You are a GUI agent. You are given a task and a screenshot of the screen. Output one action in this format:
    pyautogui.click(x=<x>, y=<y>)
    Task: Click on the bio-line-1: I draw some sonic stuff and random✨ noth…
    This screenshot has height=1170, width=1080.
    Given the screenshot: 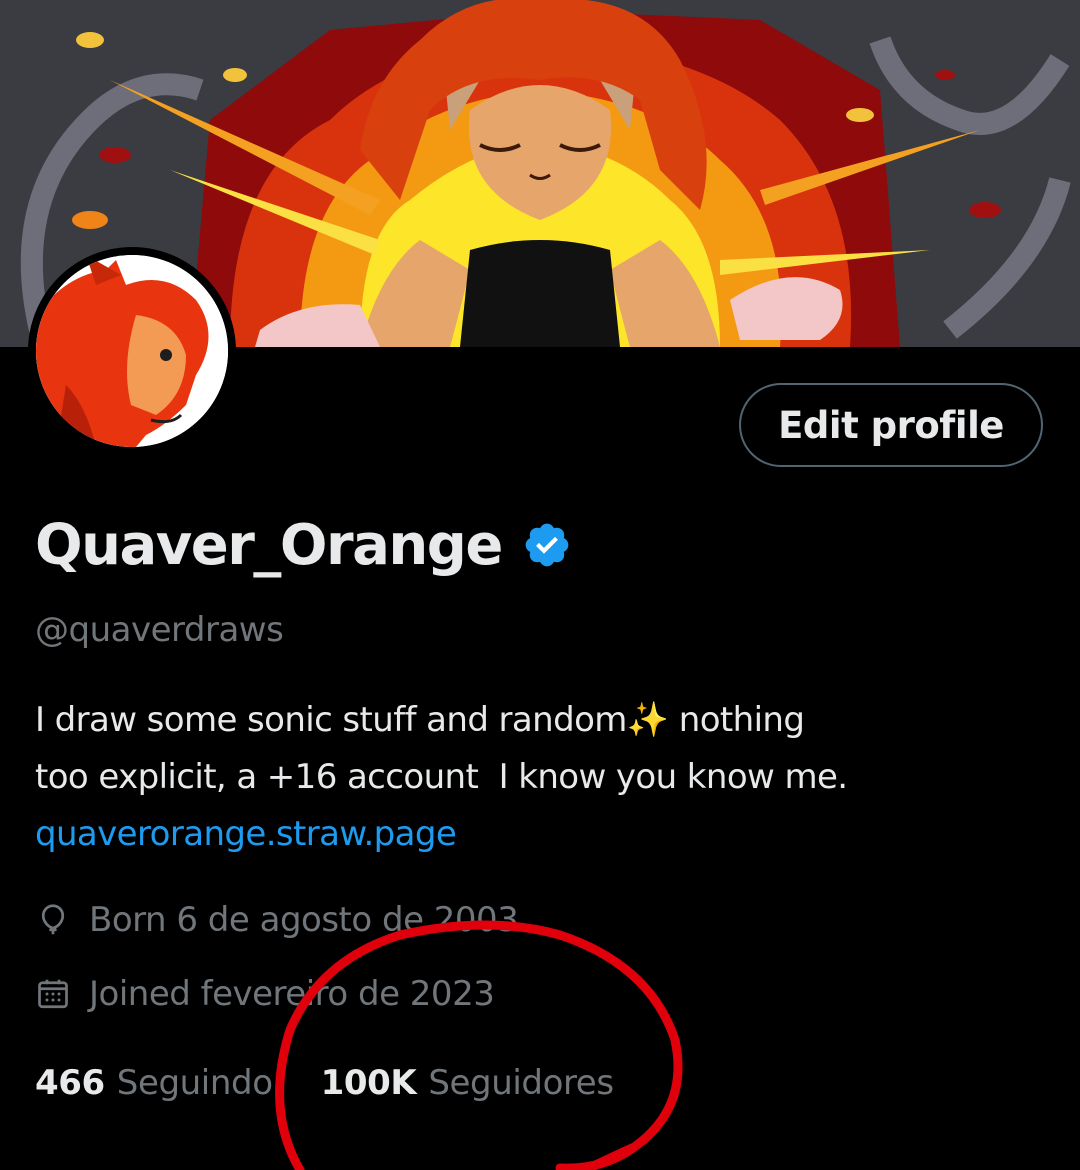 What is the action you would take?
    pyautogui.click(x=420, y=720)
    